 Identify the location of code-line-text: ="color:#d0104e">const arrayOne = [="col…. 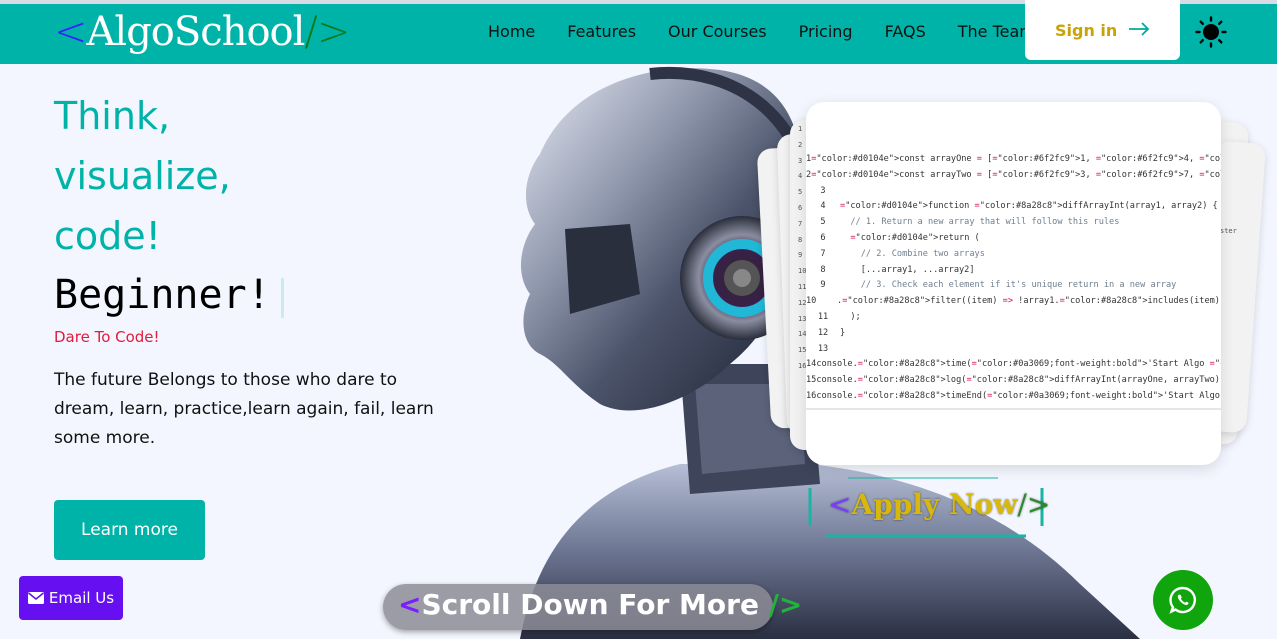
(1016, 159).